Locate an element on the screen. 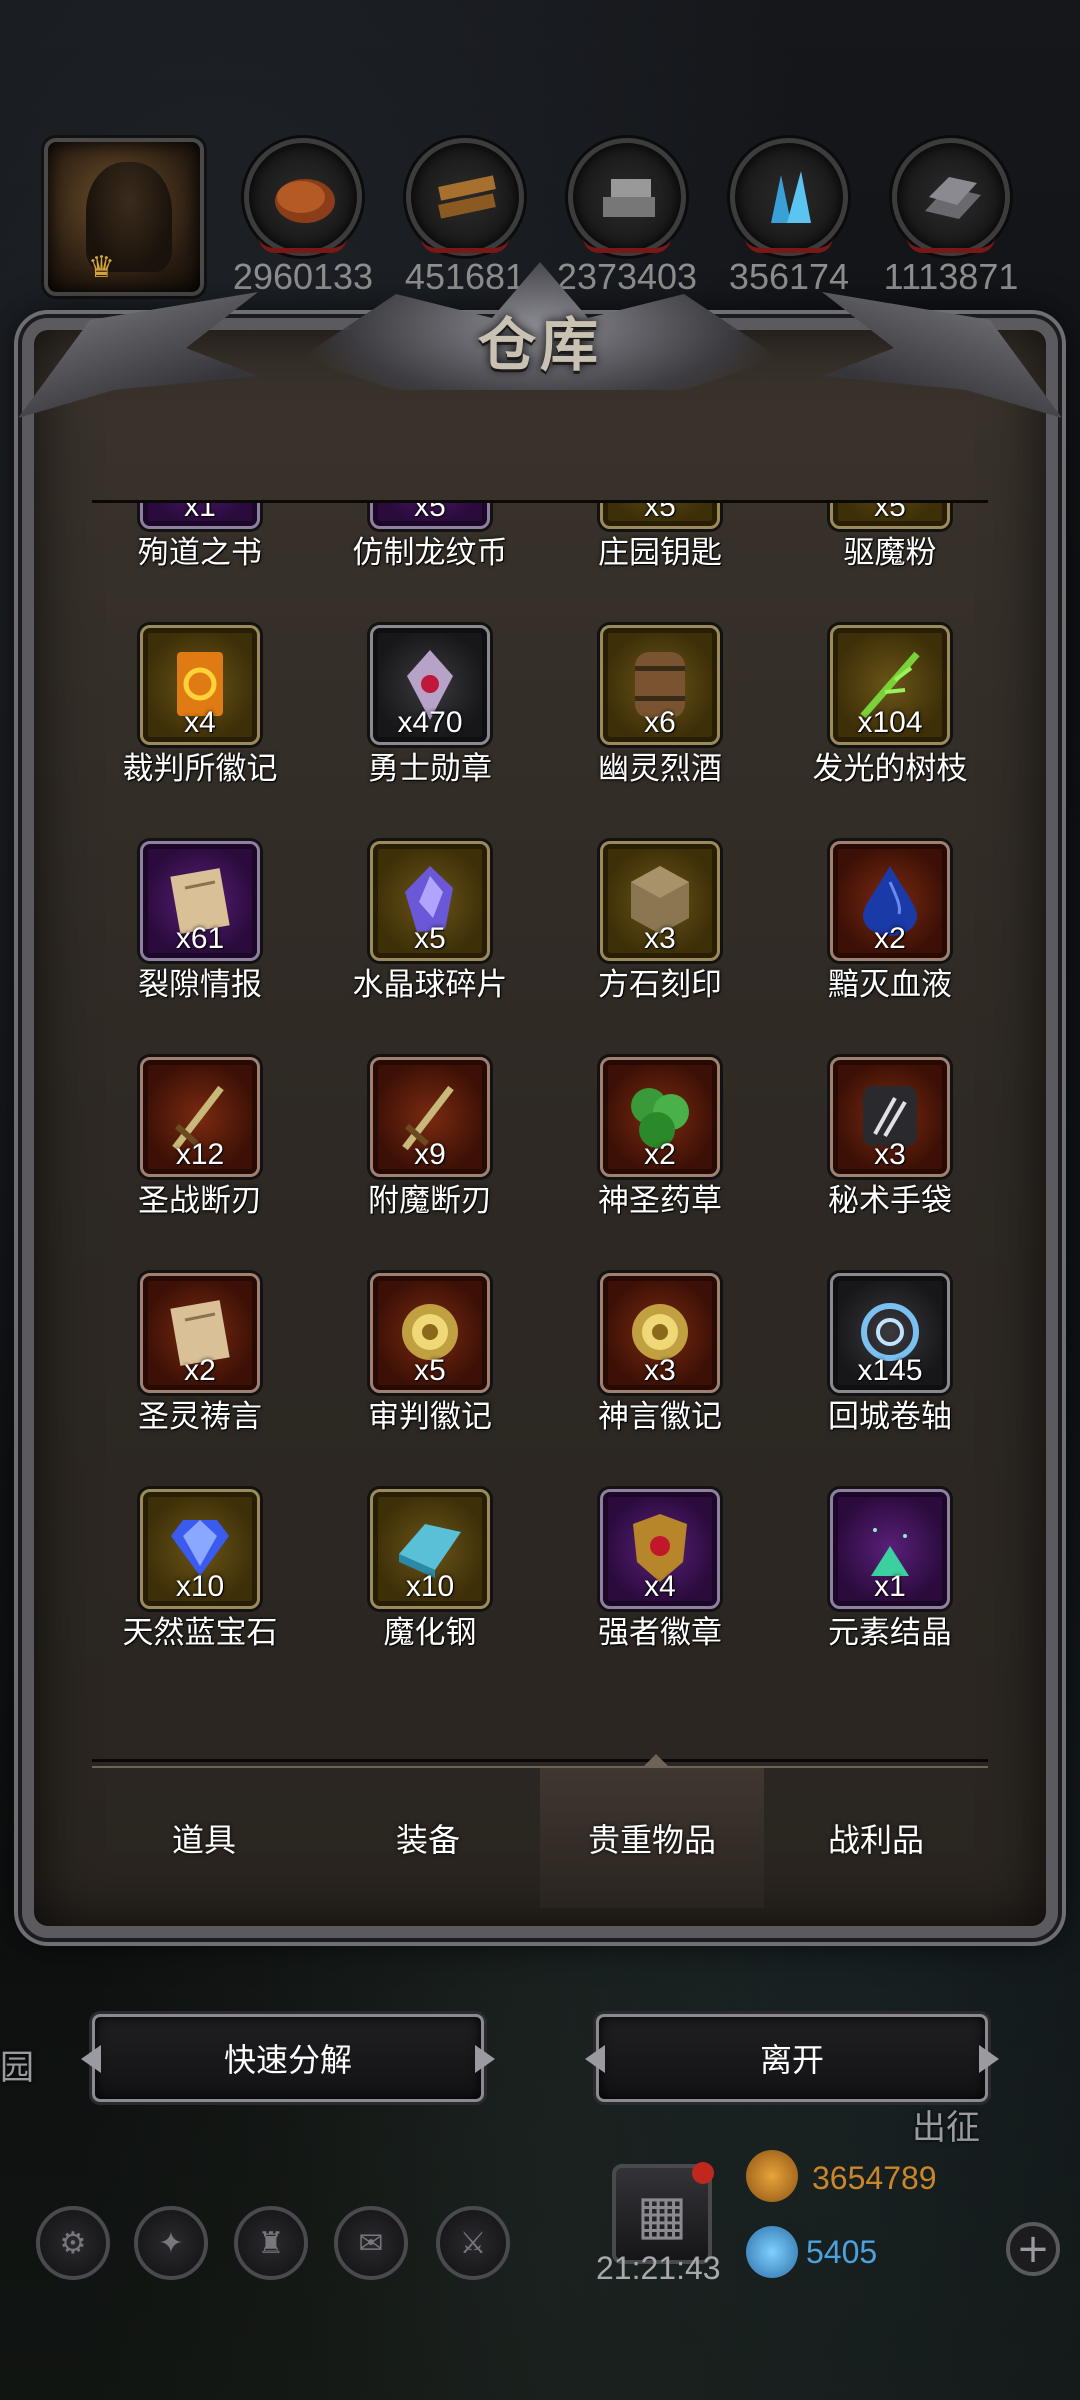 This screenshot has width=1080, height=2400. inventory-item: x3 秘术手袋 is located at coordinates (881, 1162).